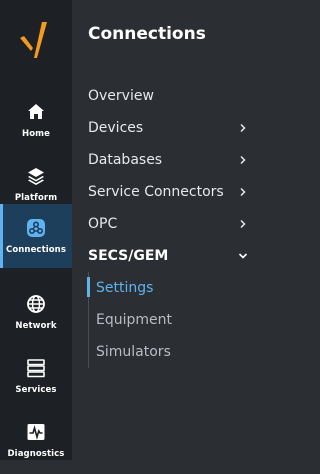 The image size is (320, 474). What do you see at coordinates (170, 256) in the screenshot?
I see `nav-item-secs-gem: SECS/GEM` at bounding box center [170, 256].